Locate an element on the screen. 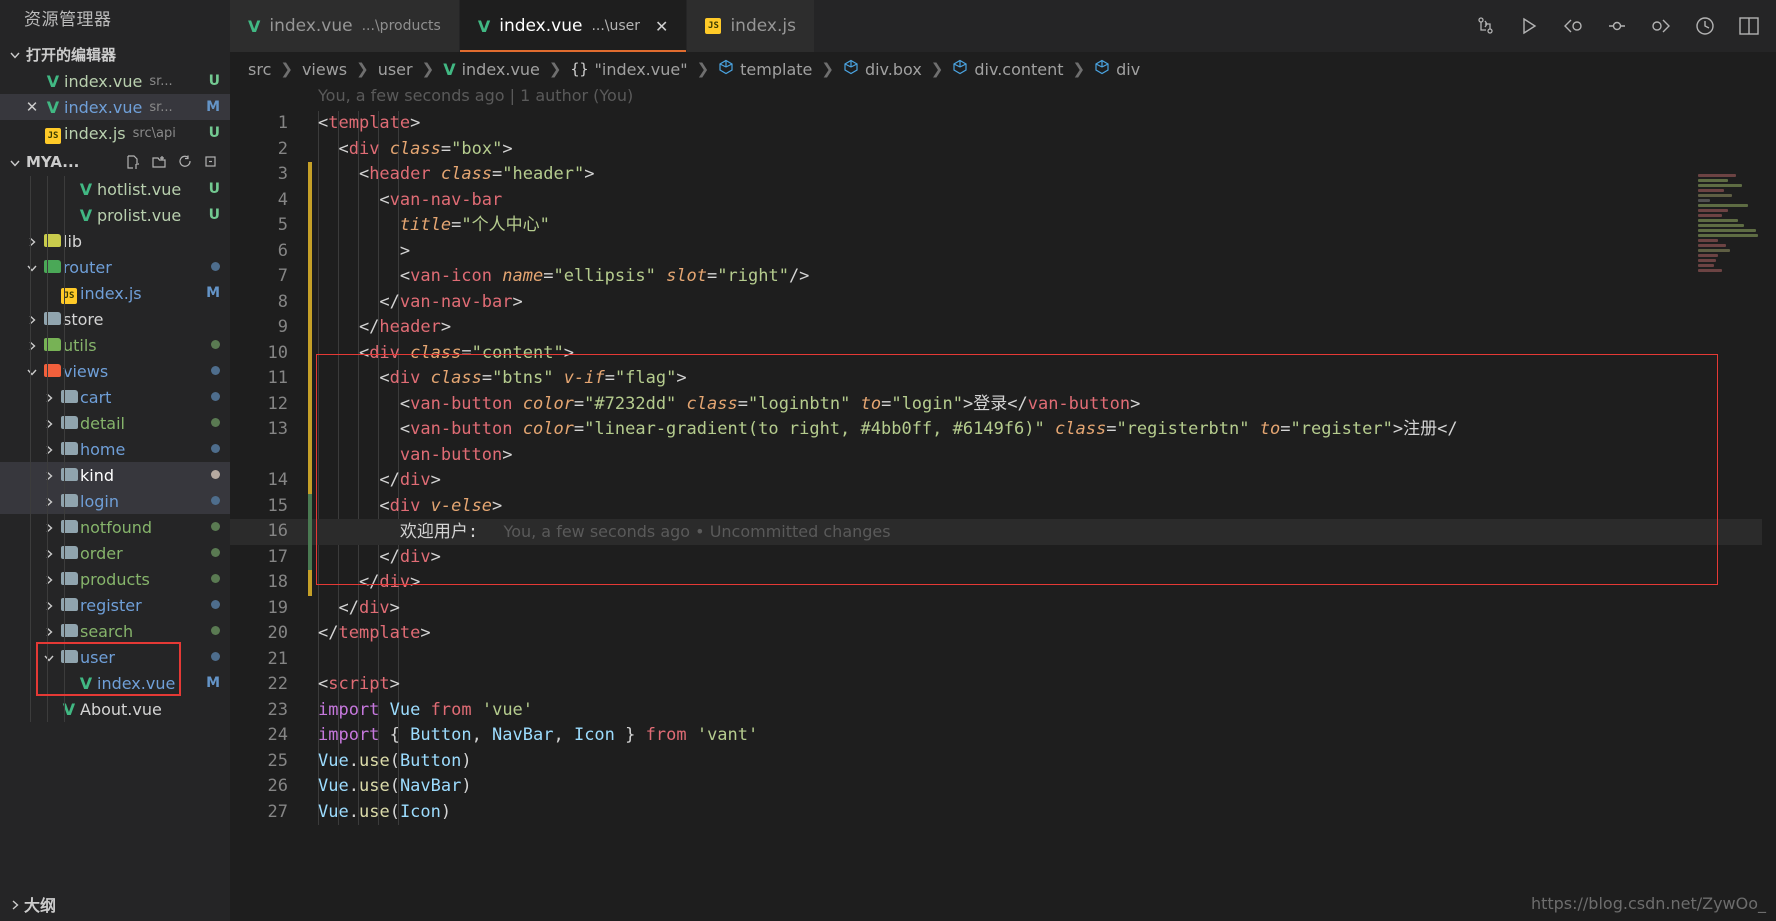 Image resolution: width=1776 pixels, height=921 pixels. code-line: 5 title="个人中心" is located at coordinates (1003, 226).